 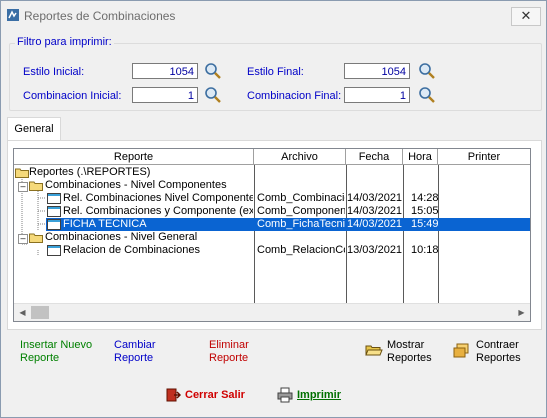 I want to click on insert-label-1: Insertar Nuevo, so click(x=56, y=345).